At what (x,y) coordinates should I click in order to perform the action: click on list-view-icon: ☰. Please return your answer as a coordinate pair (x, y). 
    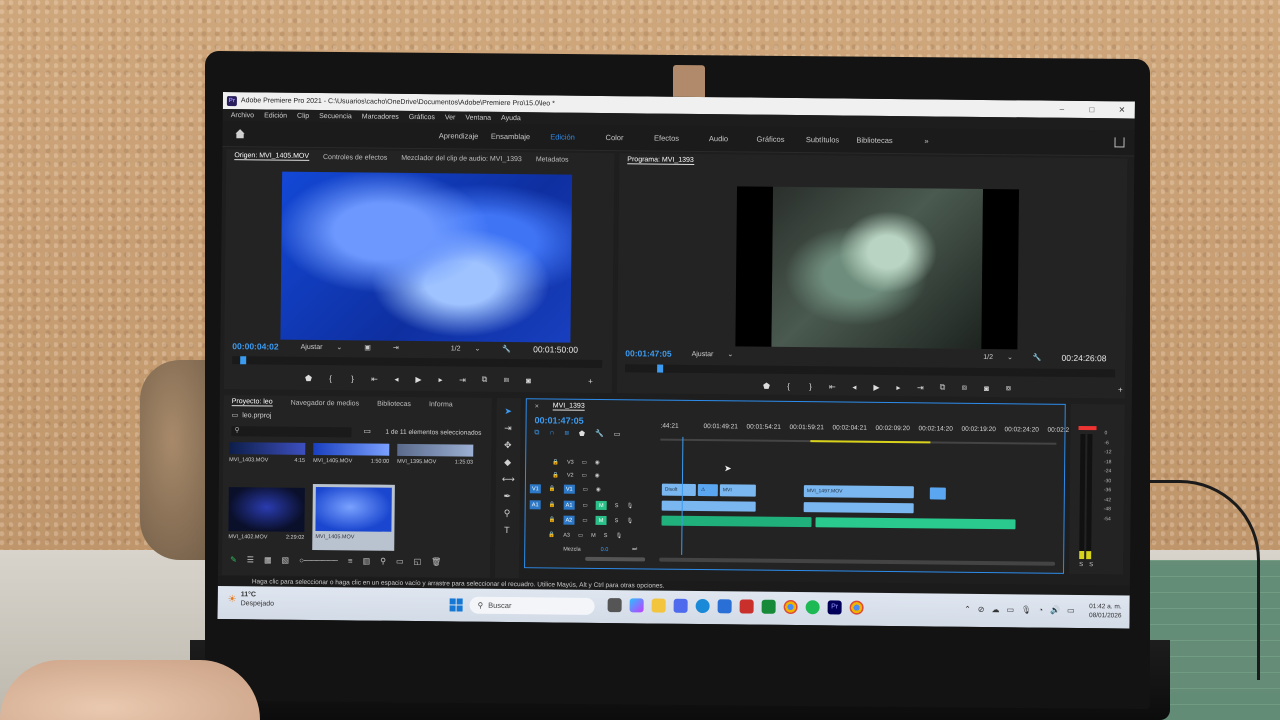
    Looking at the image, I should click on (250, 559).